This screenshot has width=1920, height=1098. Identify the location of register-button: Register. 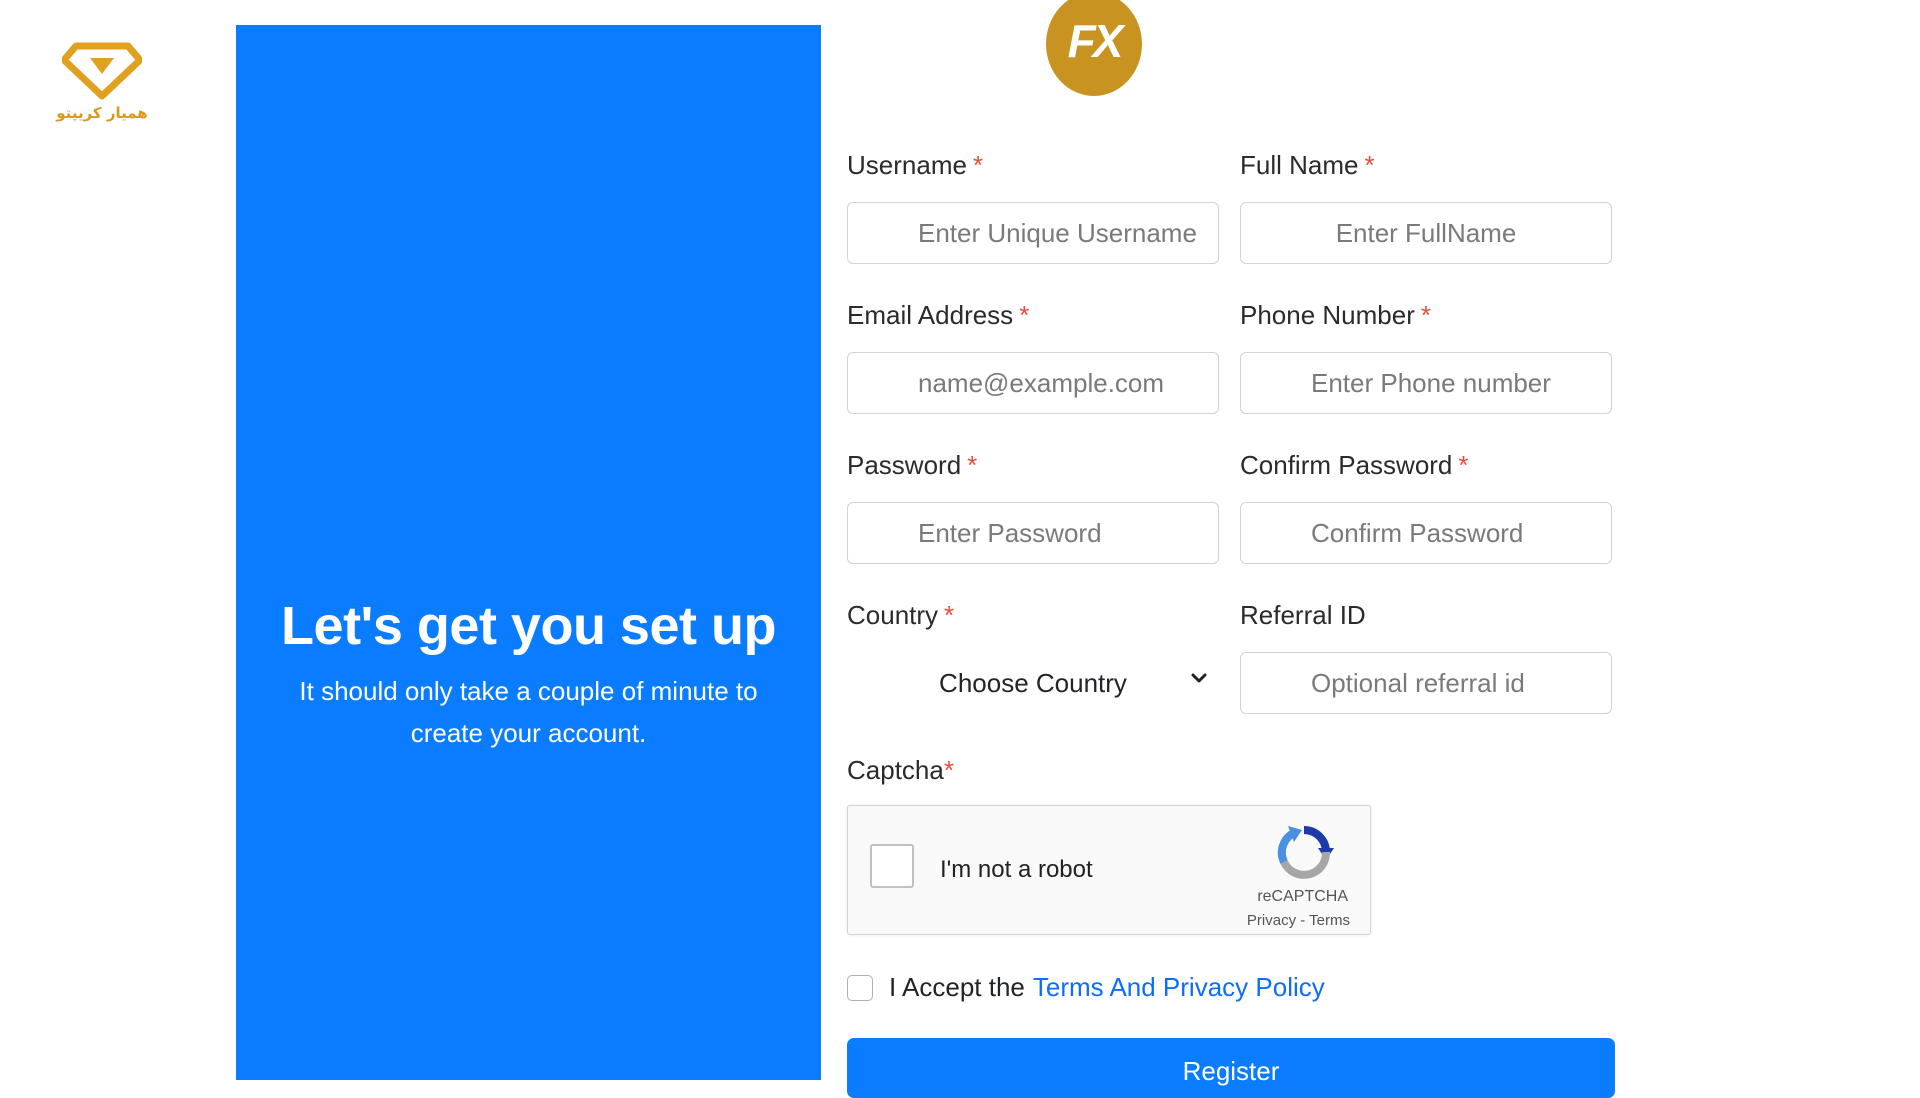
(1231, 1068).